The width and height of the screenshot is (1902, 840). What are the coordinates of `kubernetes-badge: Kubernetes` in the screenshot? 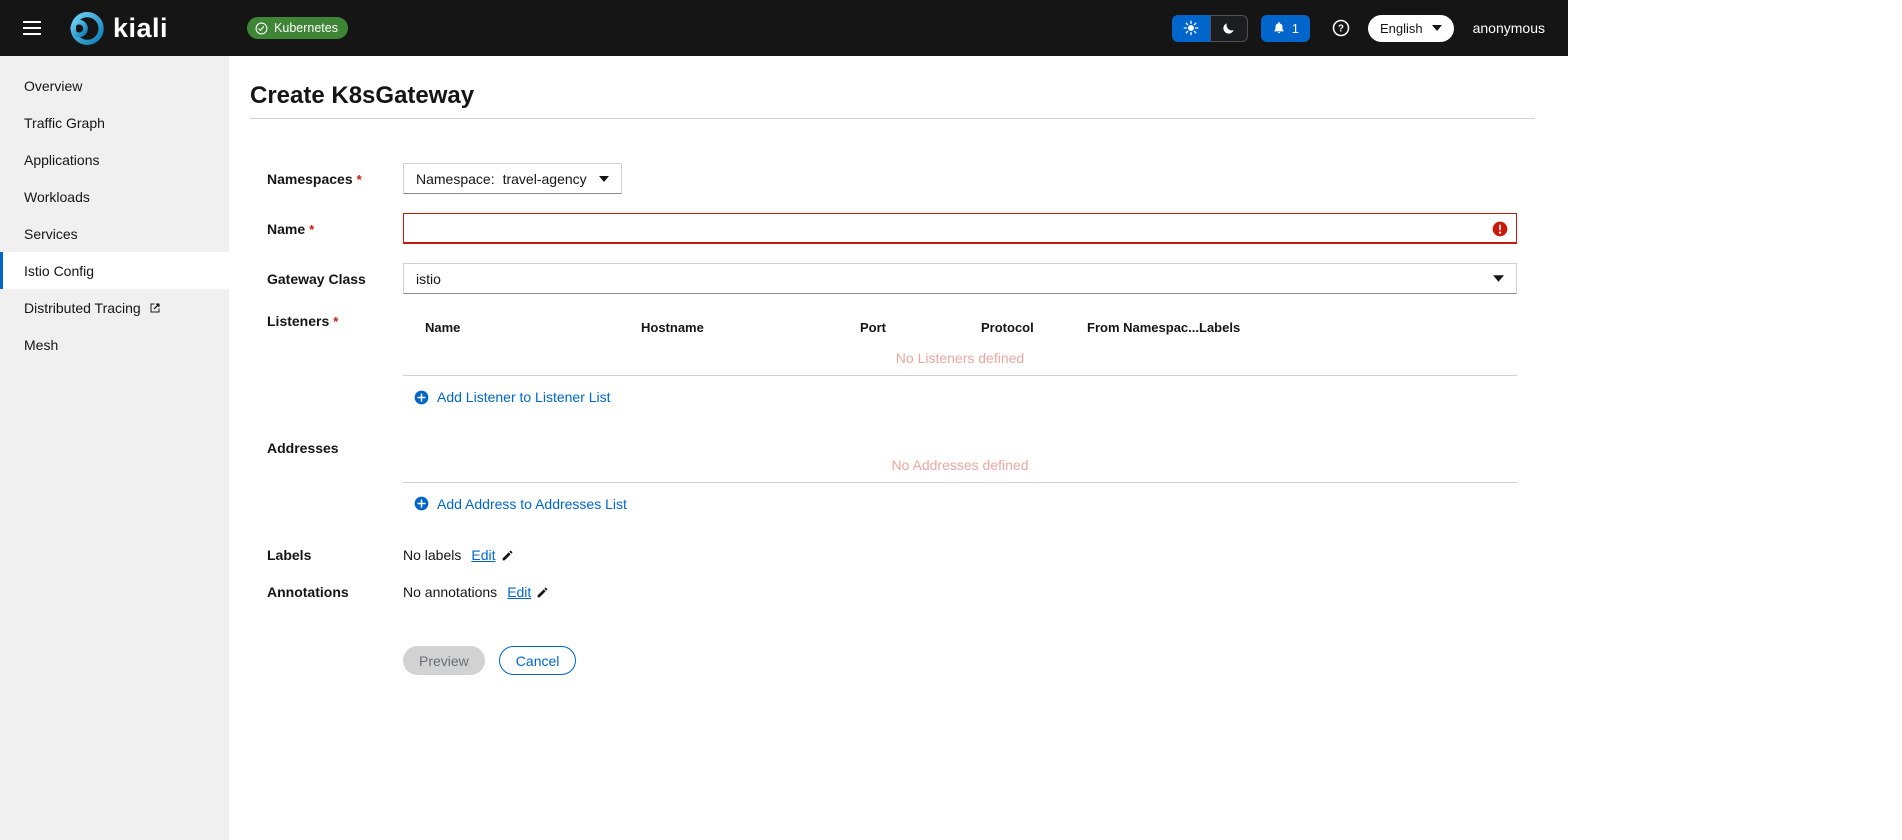 It's located at (297, 28).